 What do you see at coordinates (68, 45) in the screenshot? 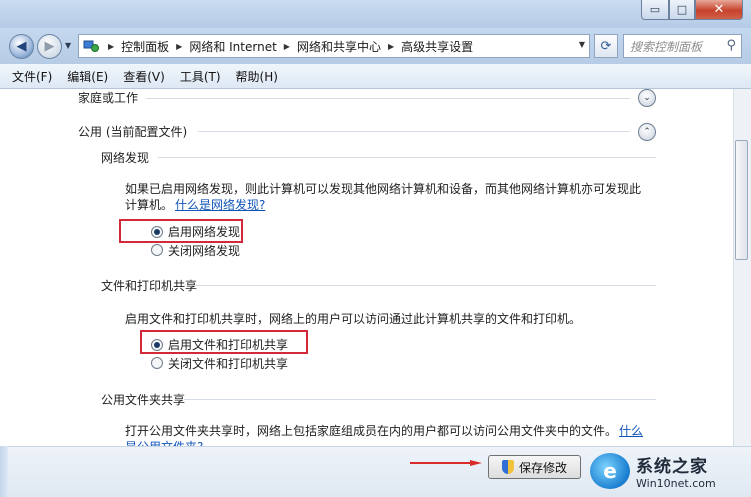
I see `recent-pages-dropdown-icon: ▼` at bounding box center [68, 45].